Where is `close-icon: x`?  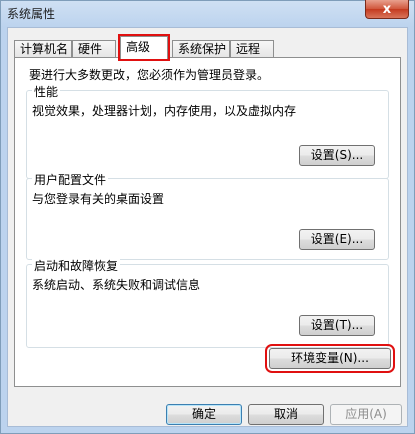
close-icon: x is located at coordinates (387, 9).